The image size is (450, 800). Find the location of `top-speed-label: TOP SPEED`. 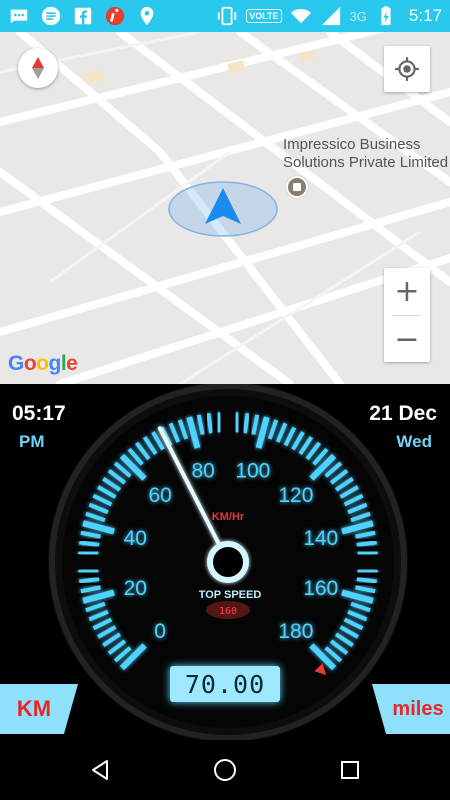

top-speed-label: TOP SPEED is located at coordinates (230, 595).